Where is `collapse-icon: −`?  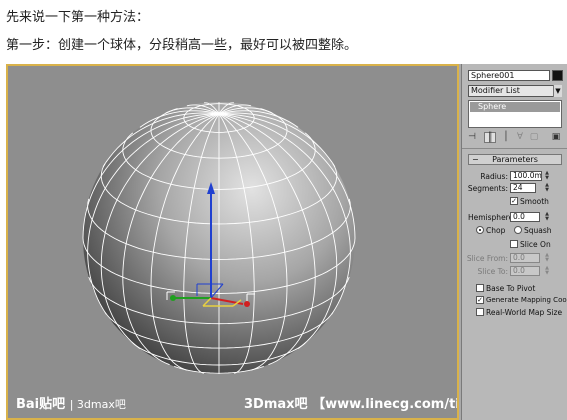
collapse-icon: − is located at coordinates (475, 159).